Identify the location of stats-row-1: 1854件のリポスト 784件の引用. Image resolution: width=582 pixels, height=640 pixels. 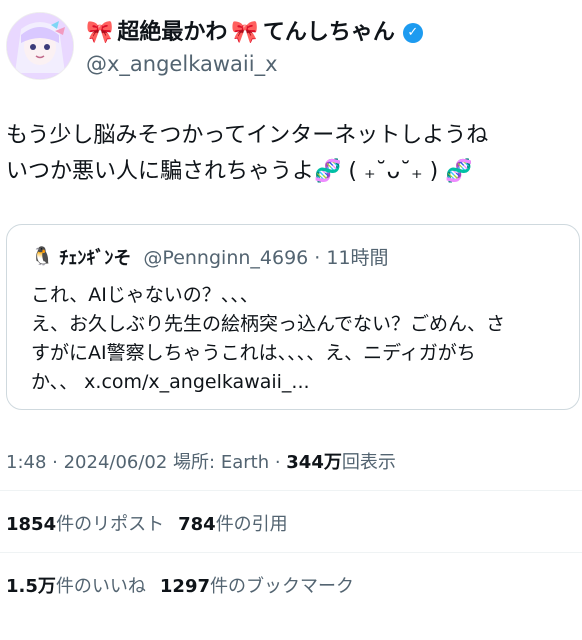
(147, 523).